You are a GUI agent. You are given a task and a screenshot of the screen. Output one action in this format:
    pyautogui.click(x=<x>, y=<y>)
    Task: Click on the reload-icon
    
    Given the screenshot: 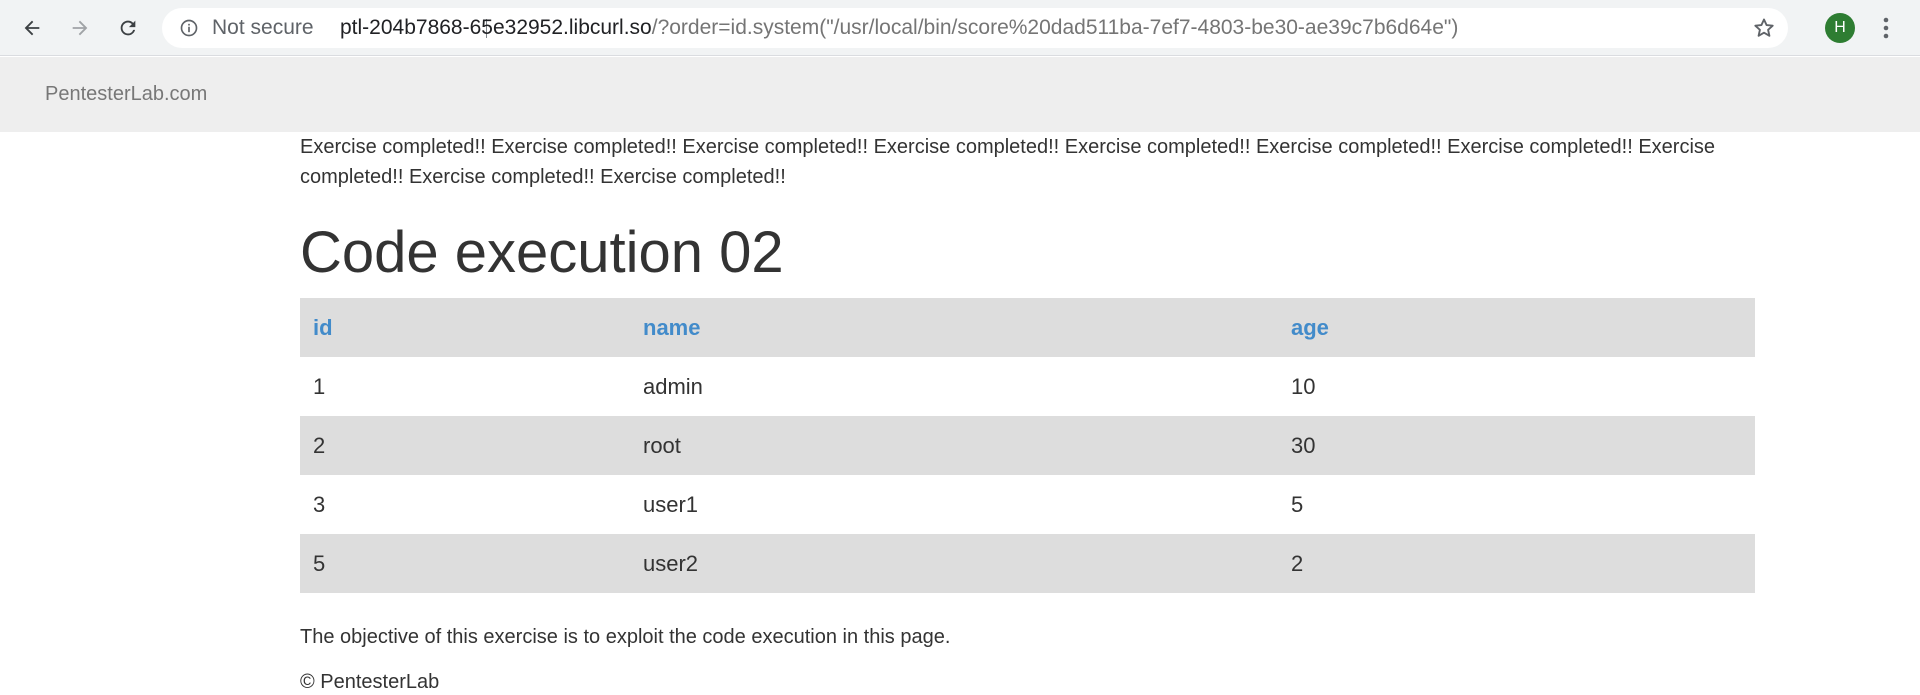 What is the action you would take?
    pyautogui.click(x=128, y=28)
    